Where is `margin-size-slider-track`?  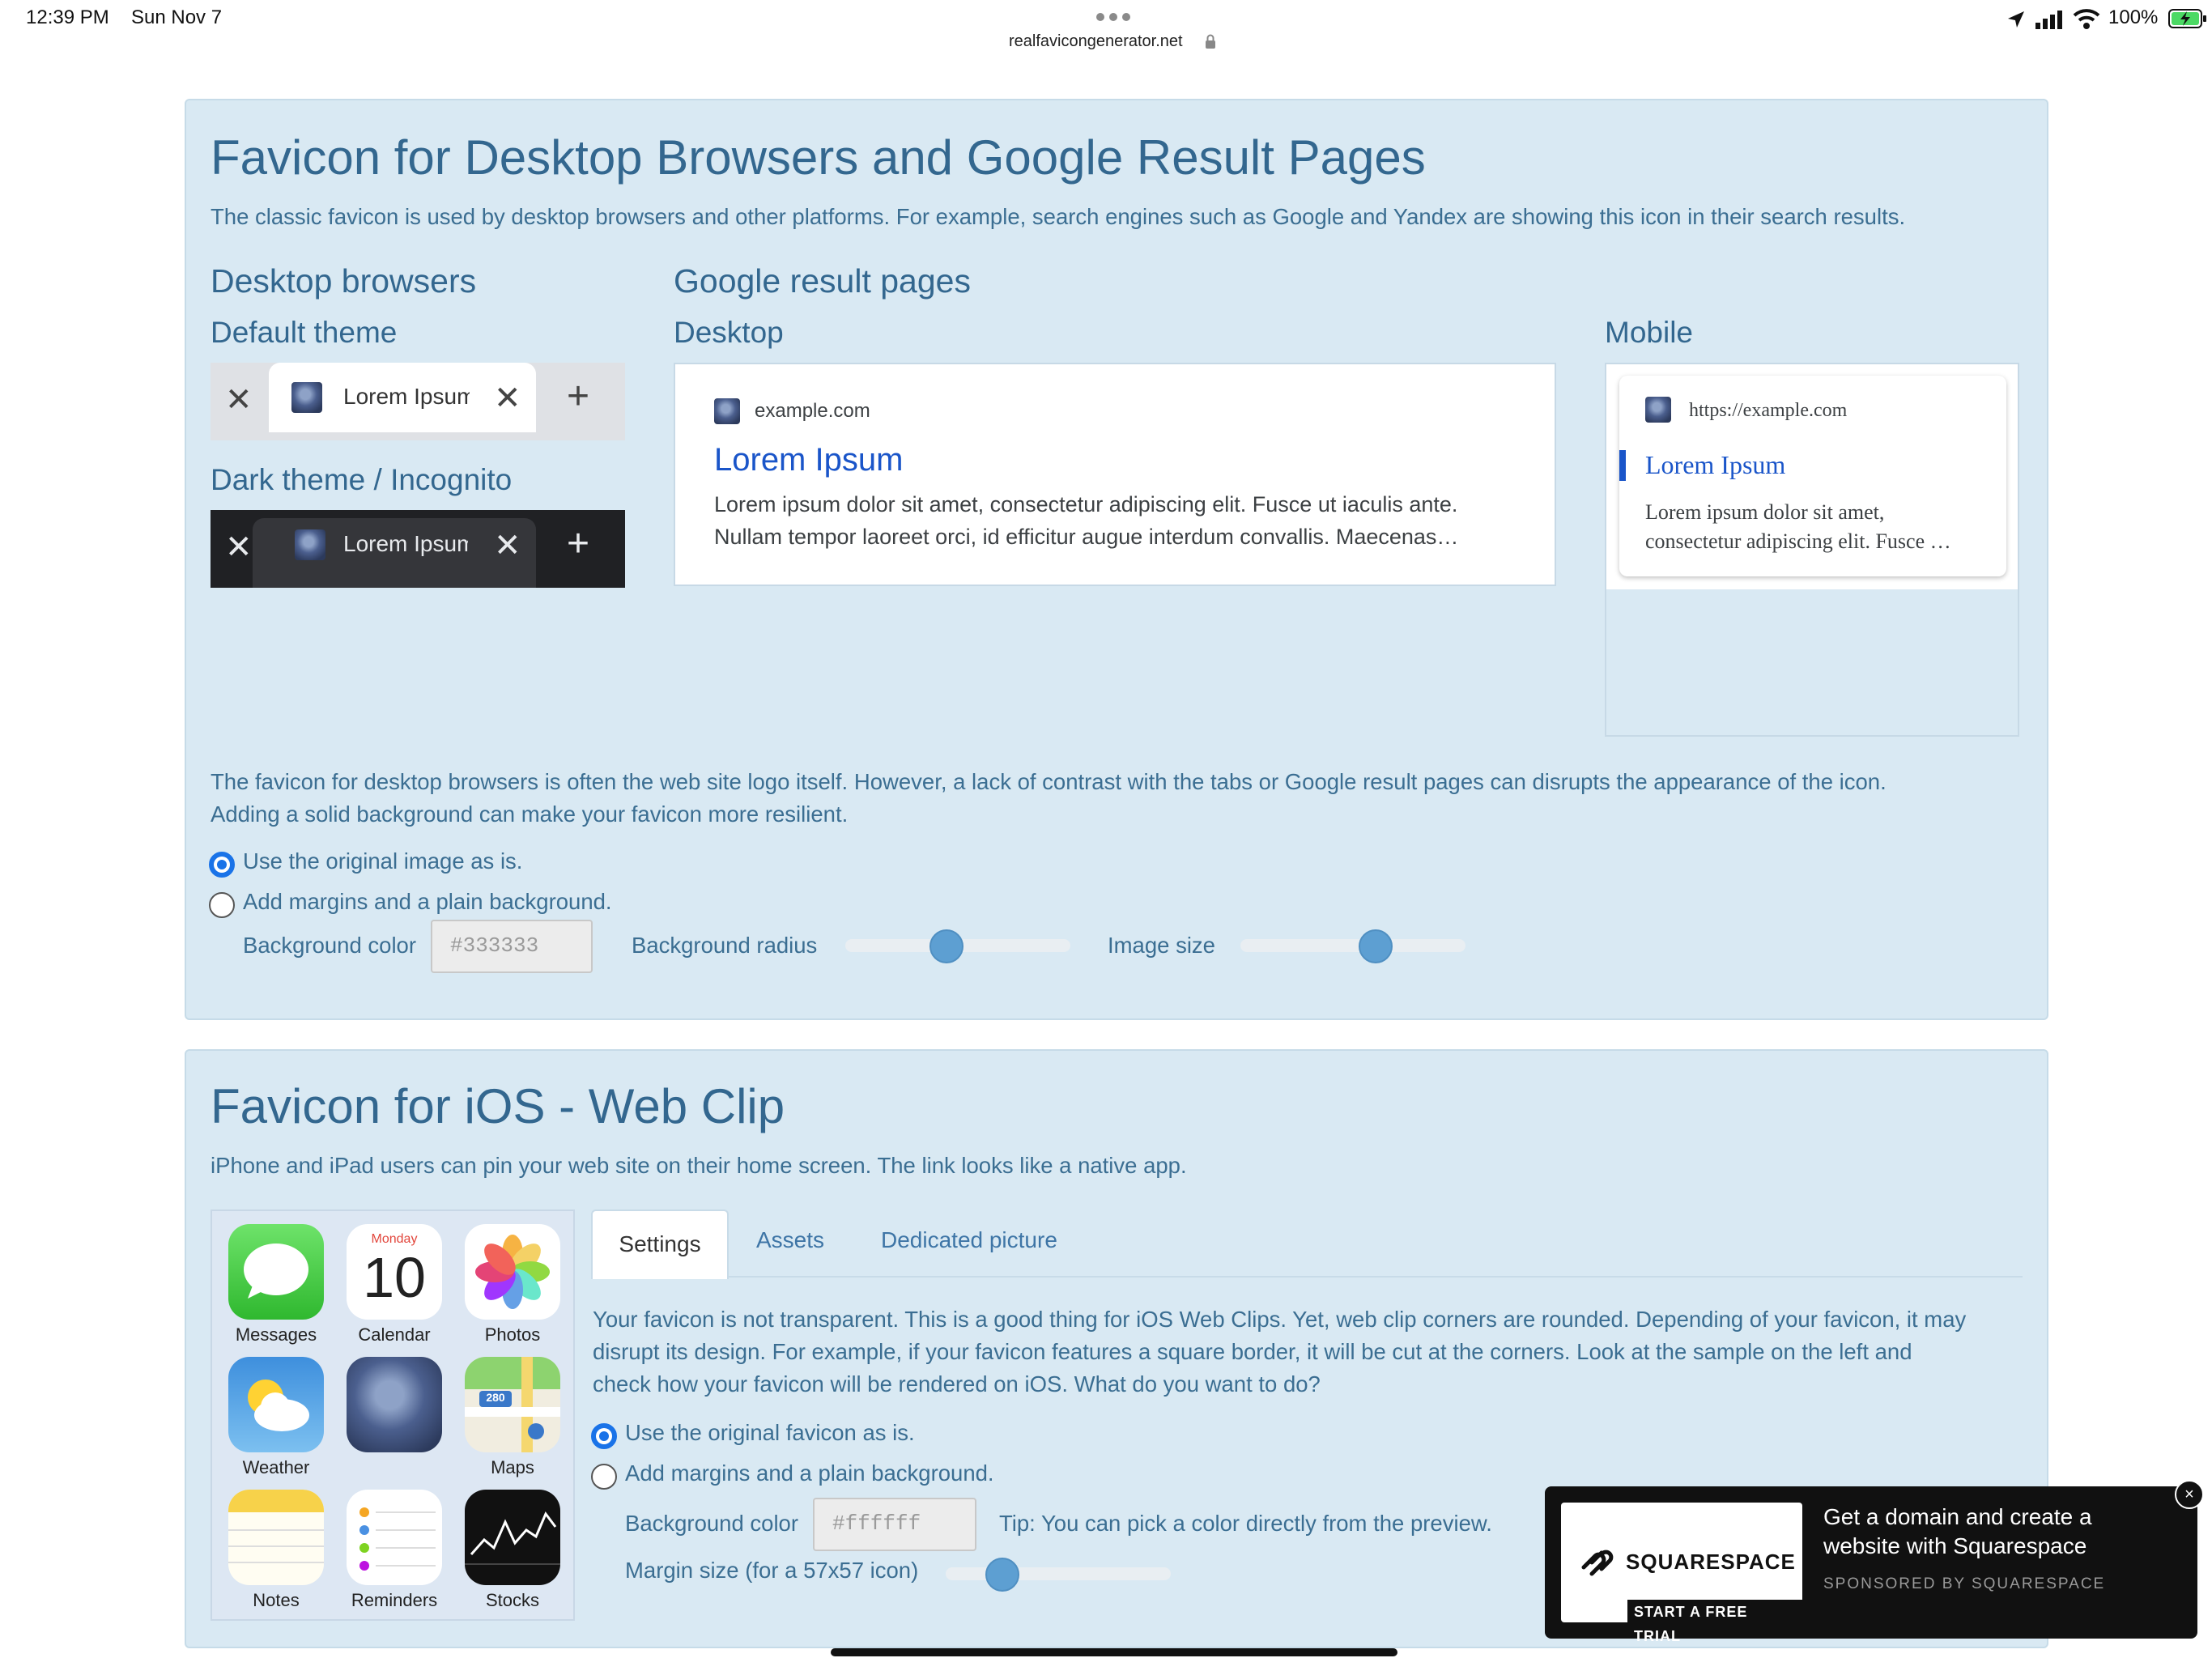 margin-size-slider-track is located at coordinates (1059, 1573).